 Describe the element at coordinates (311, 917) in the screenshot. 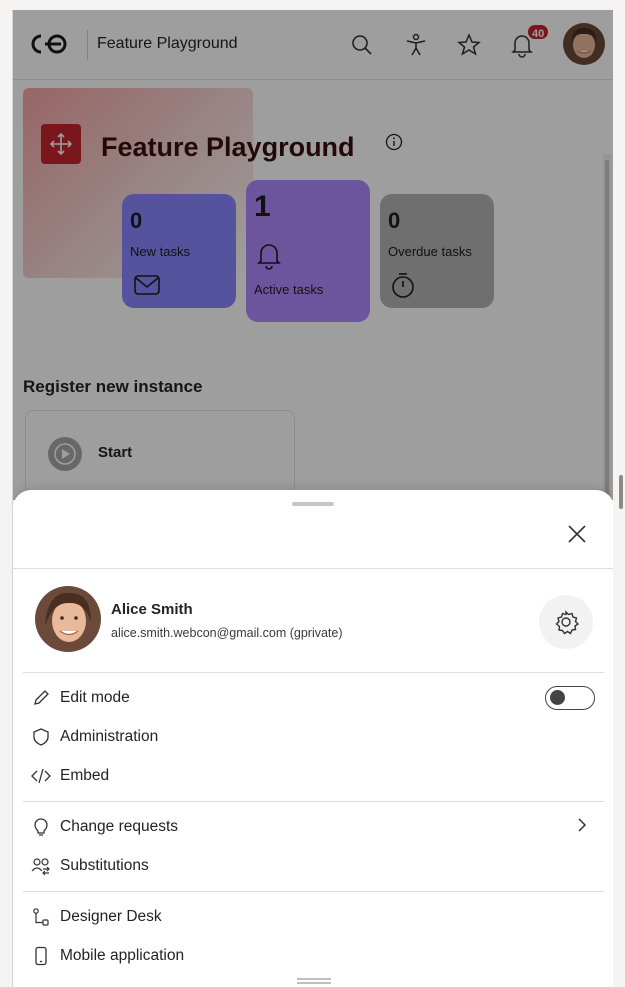

I see `menu-item-designer-desk: Designer Desk` at that location.